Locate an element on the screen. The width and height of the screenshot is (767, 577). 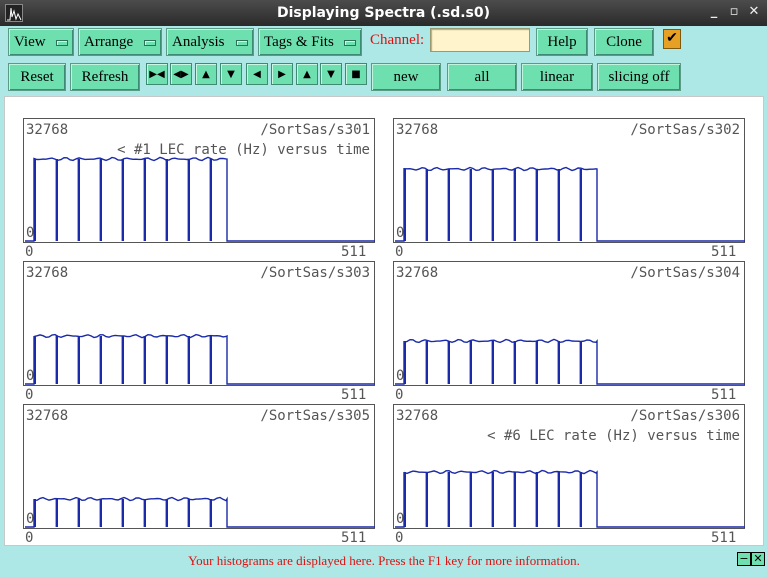
maximize-icon: ▫ is located at coordinates (734, 12).